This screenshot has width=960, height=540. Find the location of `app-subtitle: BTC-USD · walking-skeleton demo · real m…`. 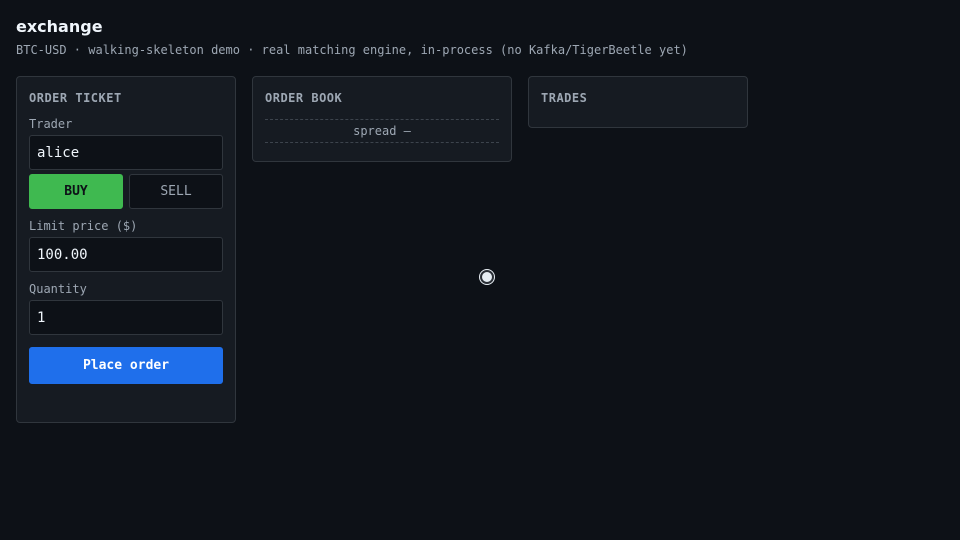

app-subtitle: BTC-USD · walking-skeleton demo · real m… is located at coordinates (352, 50).